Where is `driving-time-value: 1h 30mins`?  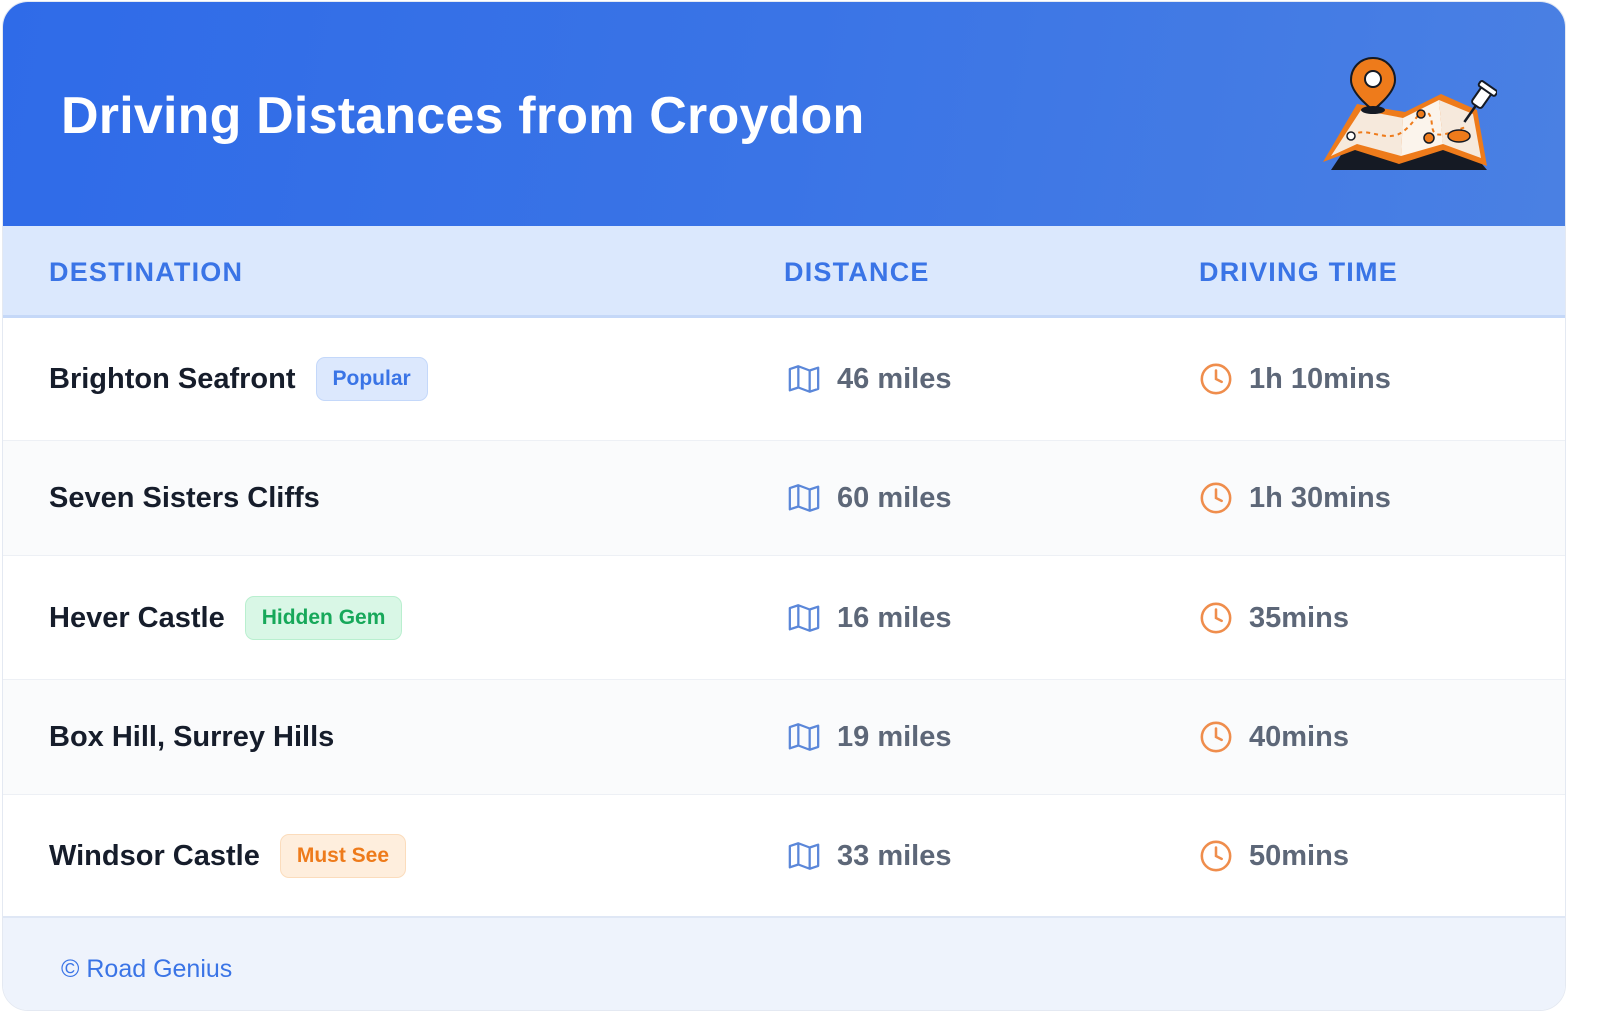
driving-time-value: 1h 30mins is located at coordinates (1320, 498).